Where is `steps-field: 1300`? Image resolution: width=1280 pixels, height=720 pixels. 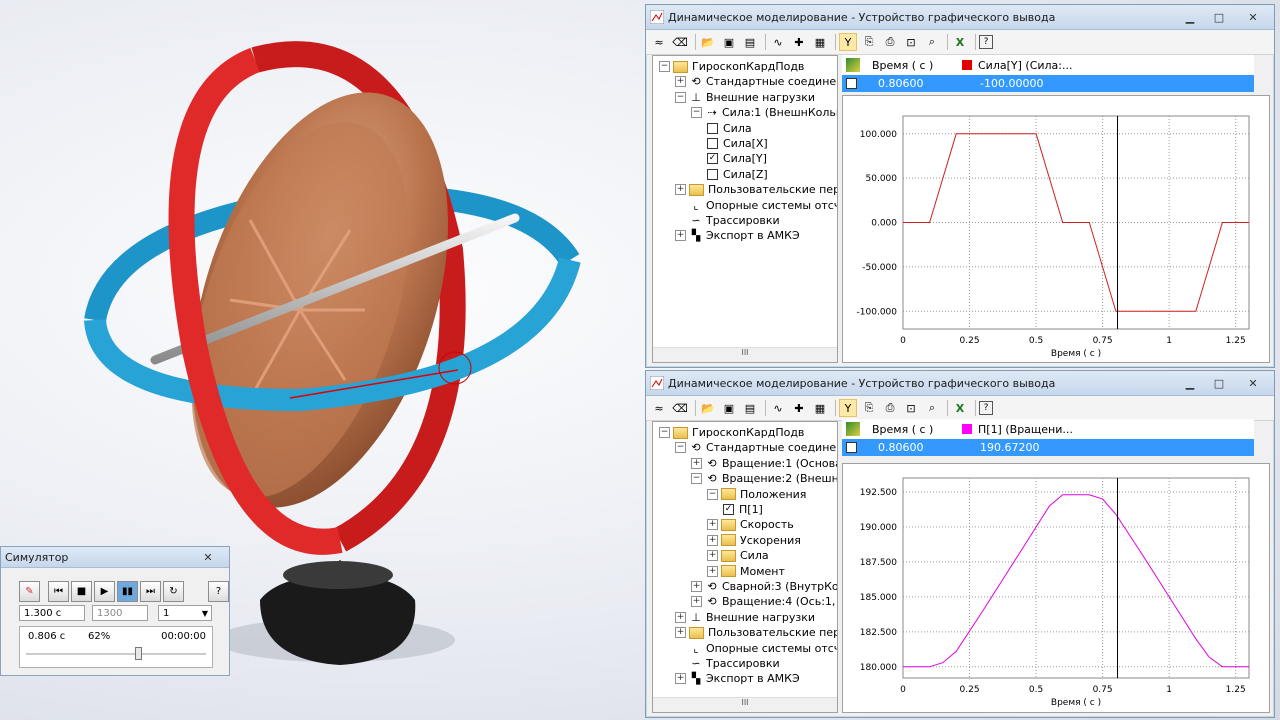
steps-field: 1300 is located at coordinates (120, 613).